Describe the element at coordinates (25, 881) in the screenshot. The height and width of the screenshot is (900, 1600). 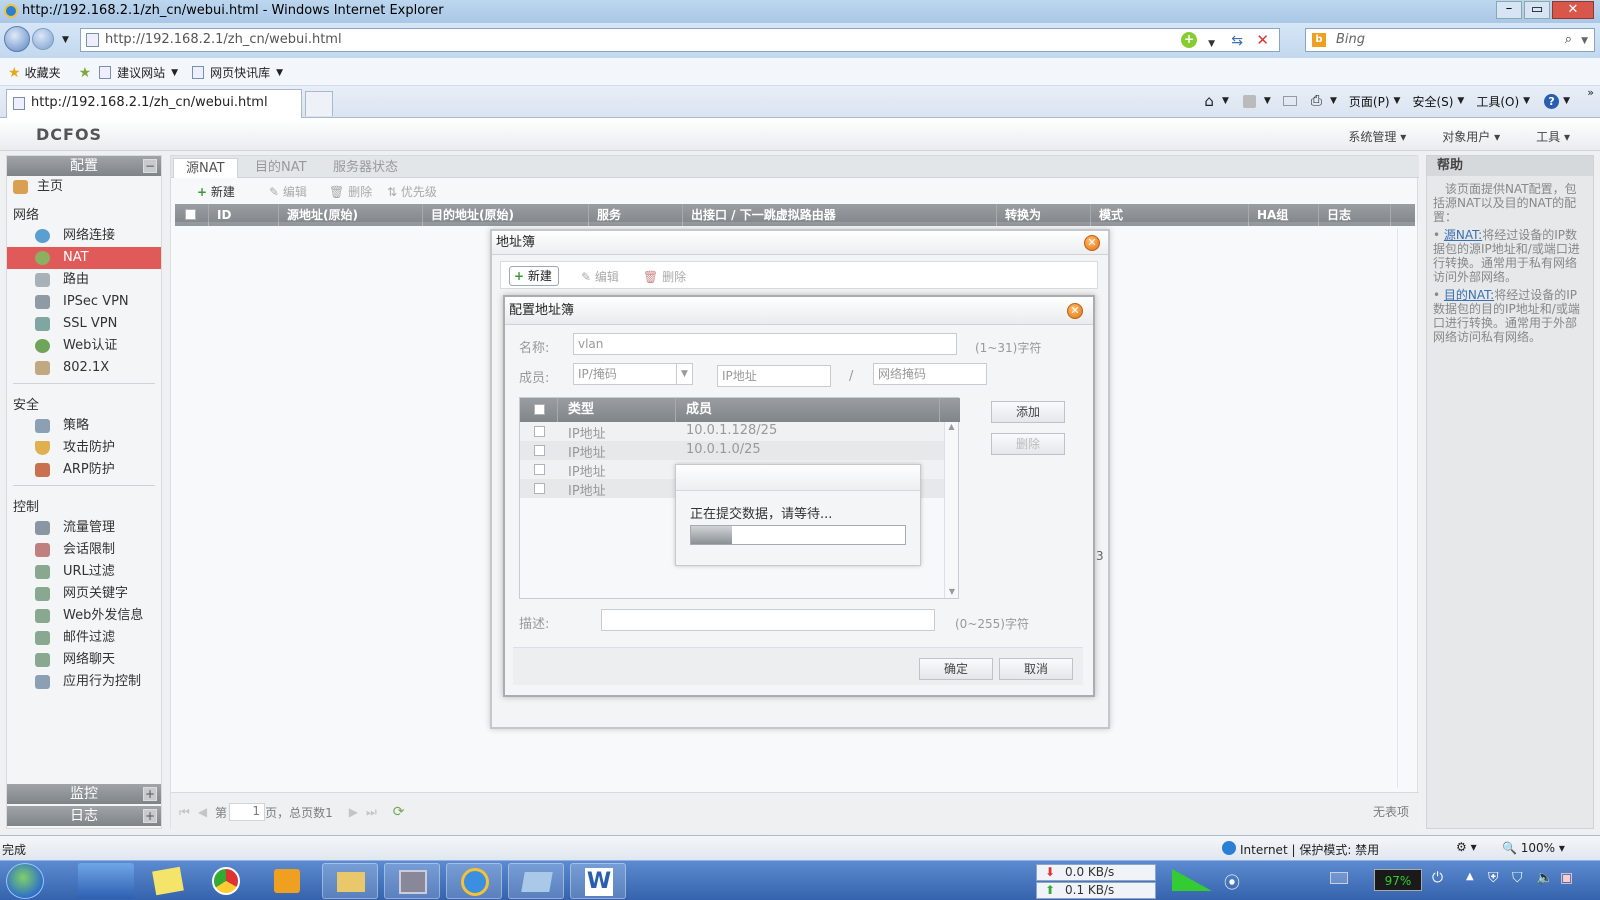
I see `start-button` at that location.